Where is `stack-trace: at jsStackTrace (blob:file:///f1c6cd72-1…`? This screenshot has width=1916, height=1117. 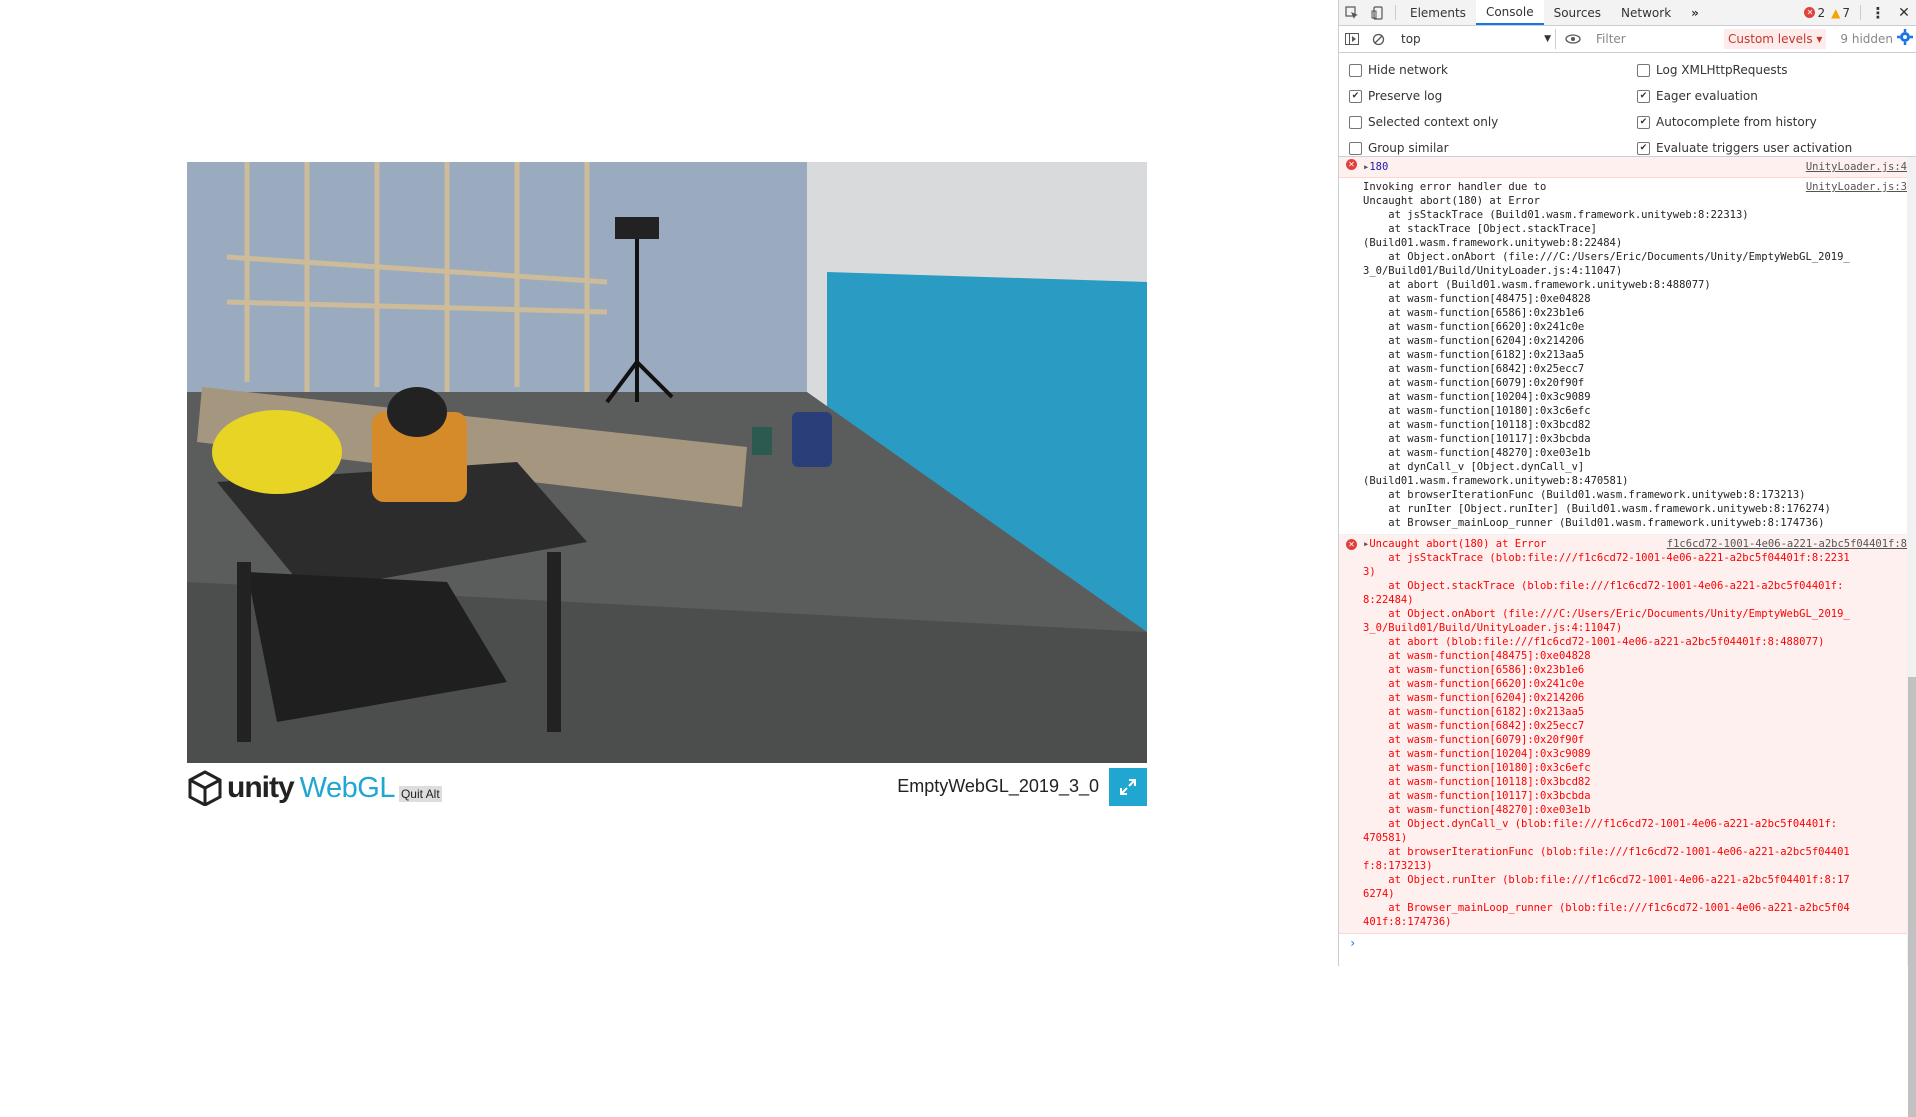 stack-trace: at jsStackTrace (blob:file:///f1c6cd72-1… is located at coordinates (1623, 740).